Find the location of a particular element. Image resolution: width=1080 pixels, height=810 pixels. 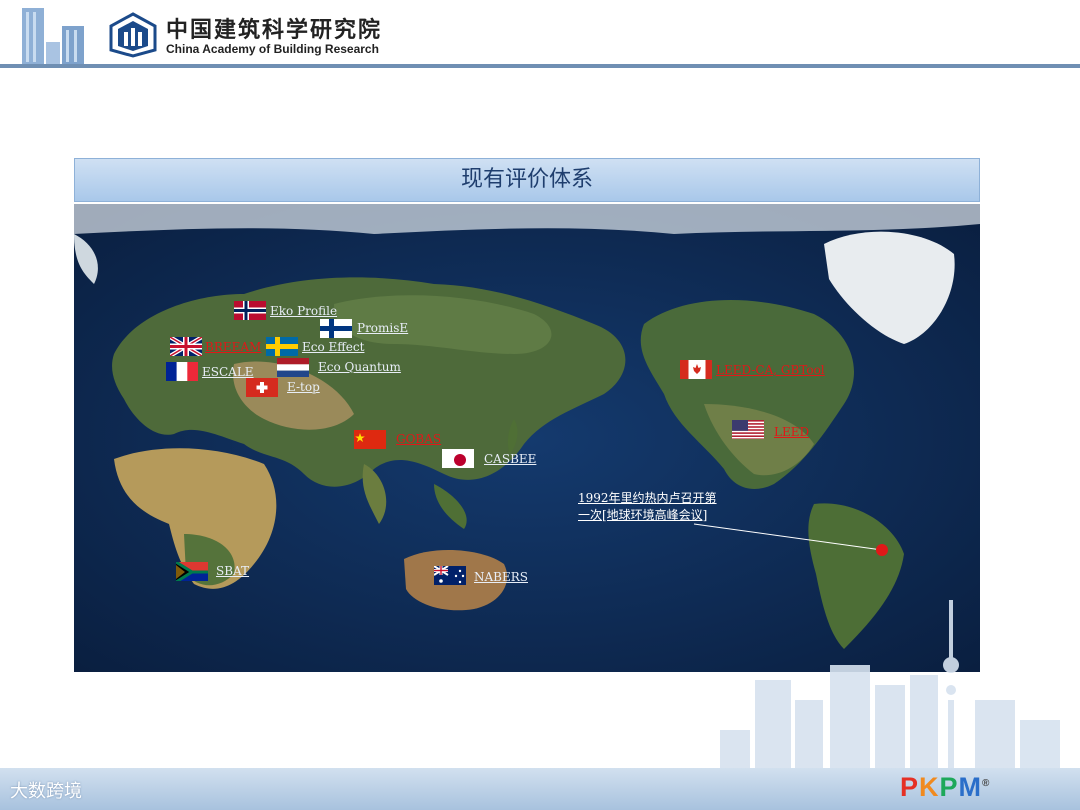

system-label-gobas: GOBAS is located at coordinates (419, 439).